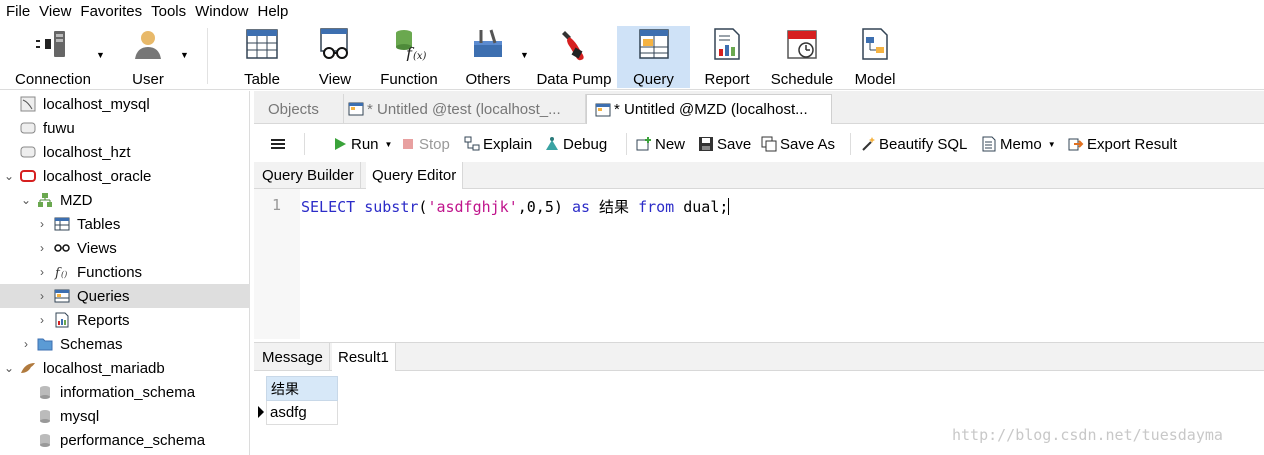 The width and height of the screenshot is (1264, 455). What do you see at coordinates (644, 144) in the screenshot?
I see `new-query-icon` at bounding box center [644, 144].